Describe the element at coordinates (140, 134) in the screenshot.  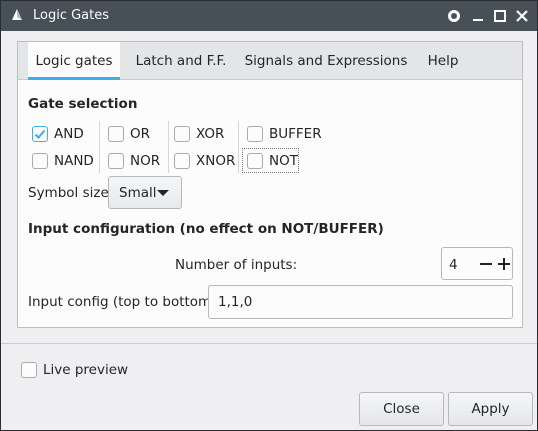
I see `gate-label: OR` at that location.